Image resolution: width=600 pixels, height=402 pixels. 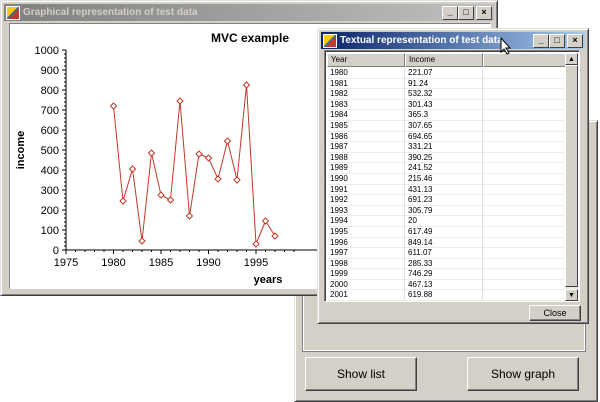 What do you see at coordinates (194, 164) in the screenshot?
I see `series-line` at bounding box center [194, 164].